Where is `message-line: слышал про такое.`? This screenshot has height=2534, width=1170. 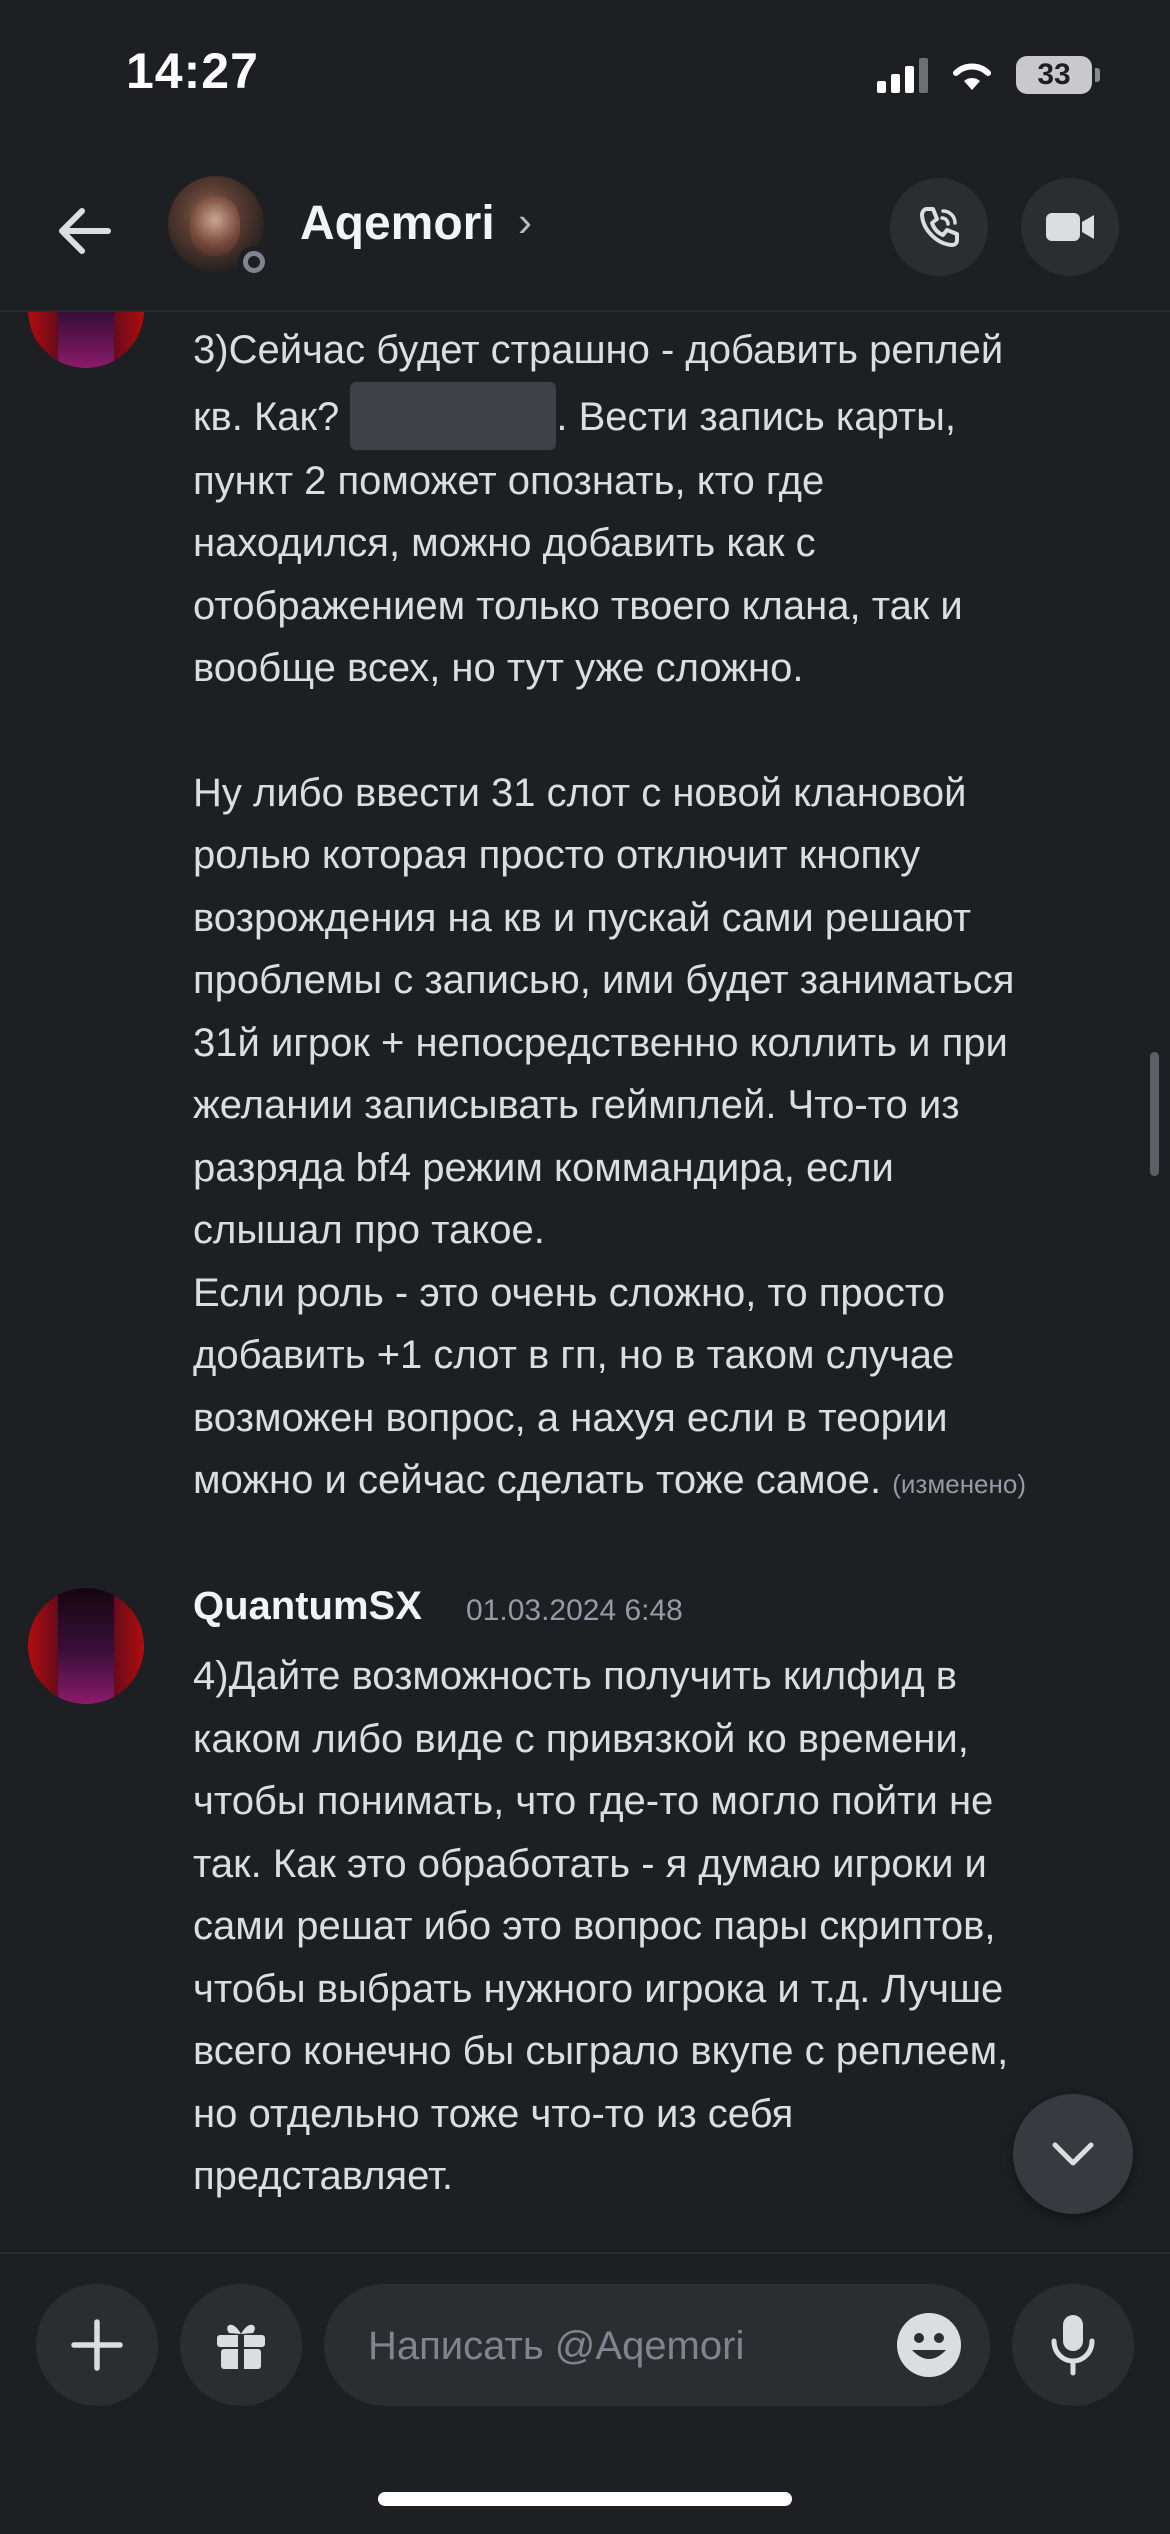 message-line: слышал про такое. is located at coordinates (369, 1230).